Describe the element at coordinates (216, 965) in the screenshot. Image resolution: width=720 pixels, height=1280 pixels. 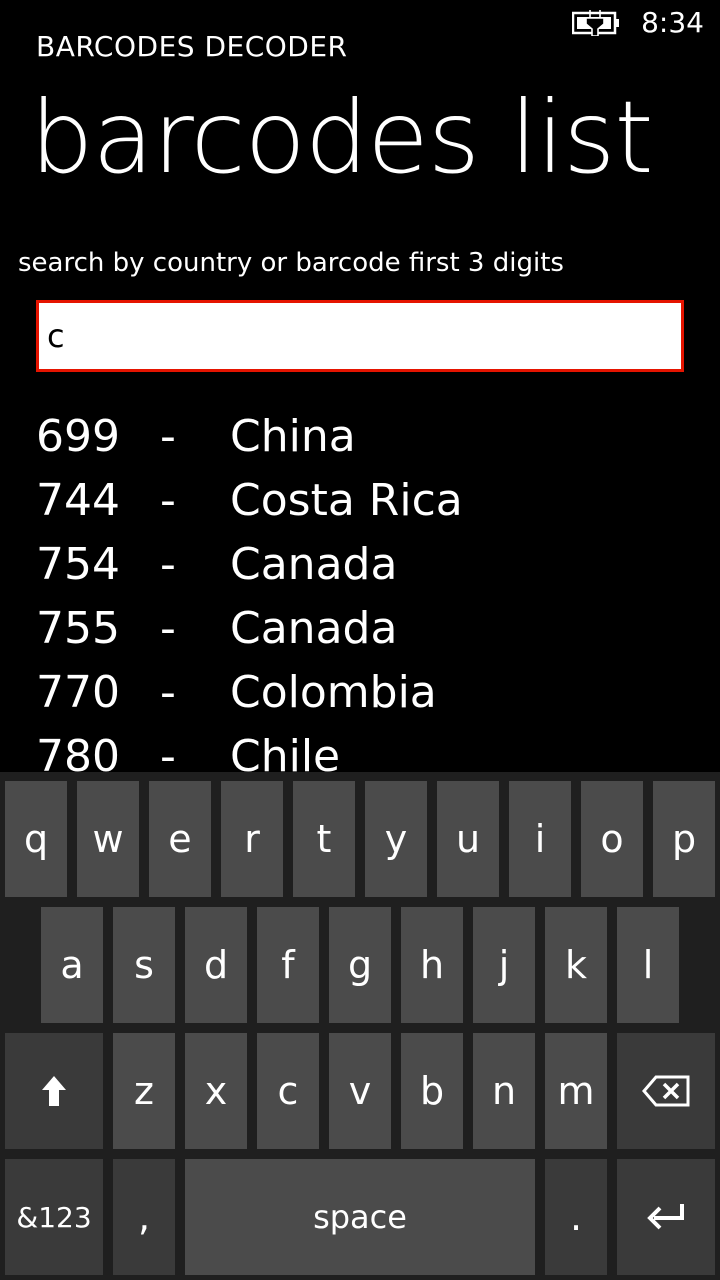
I see `key-d: d` at that location.